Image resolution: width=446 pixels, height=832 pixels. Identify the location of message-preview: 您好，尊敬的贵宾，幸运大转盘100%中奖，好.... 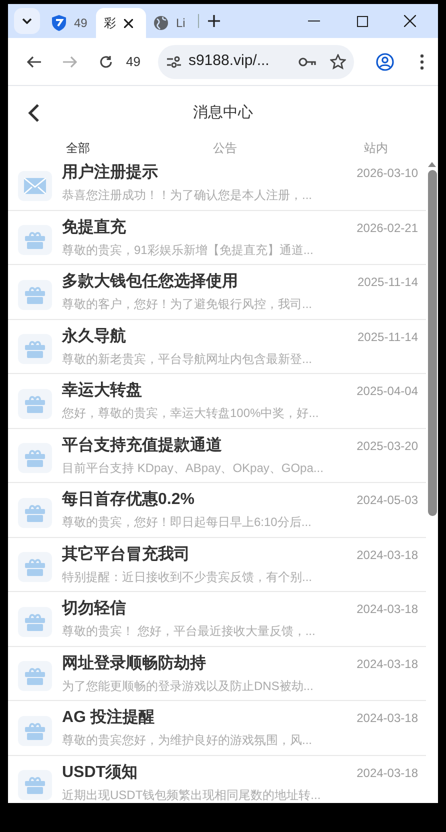
(191, 413).